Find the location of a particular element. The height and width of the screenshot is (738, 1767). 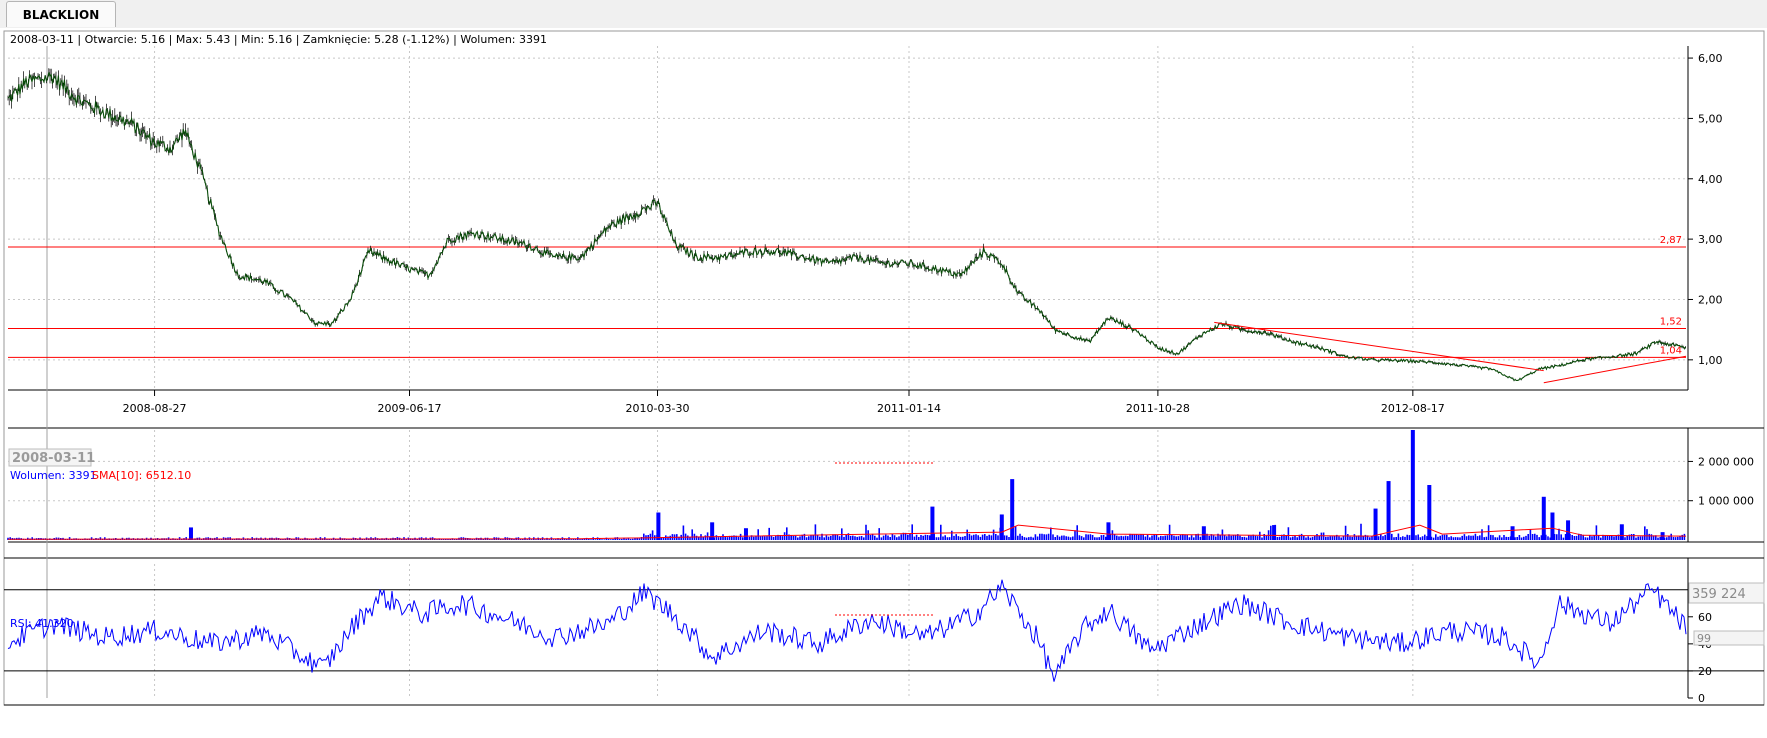

rsi-series is located at coordinates (847, 630).